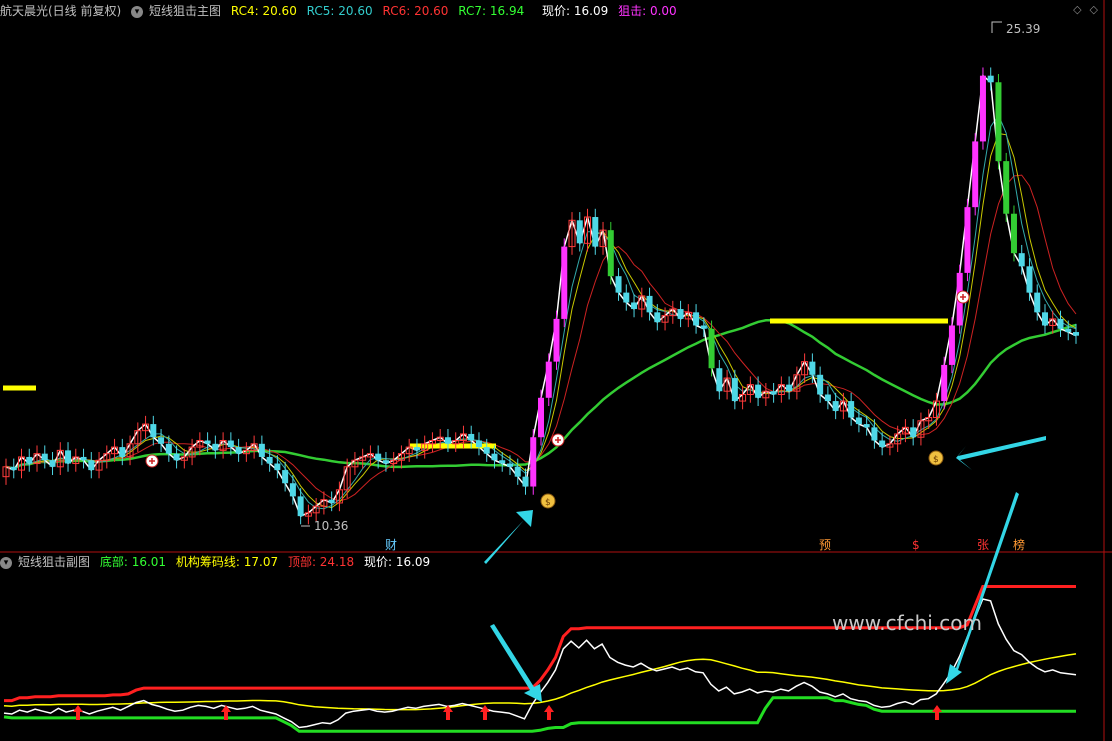 The height and width of the screenshot is (741, 1112). I want to click on event-marker-zhang: 张, so click(983, 545).